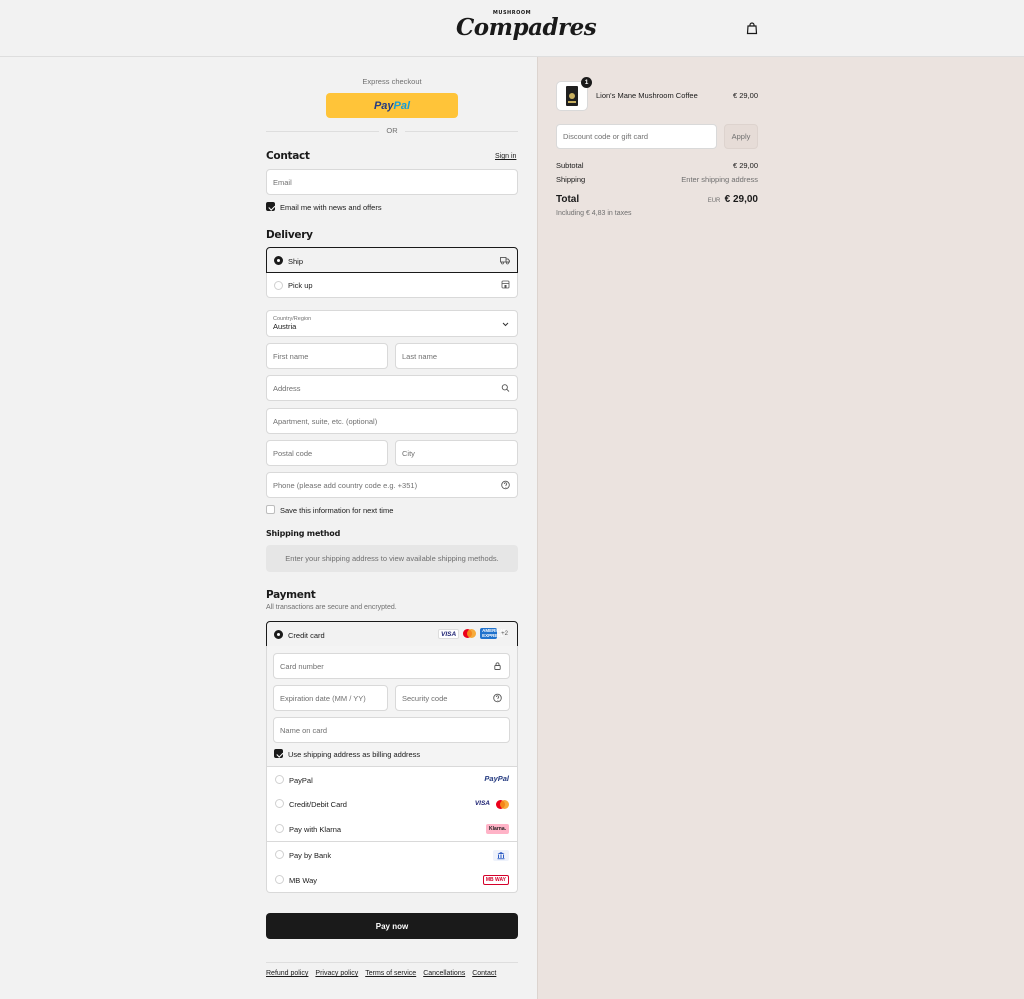 This screenshot has width=1024, height=999. I want to click on save-info-checkbox, so click(270, 509).